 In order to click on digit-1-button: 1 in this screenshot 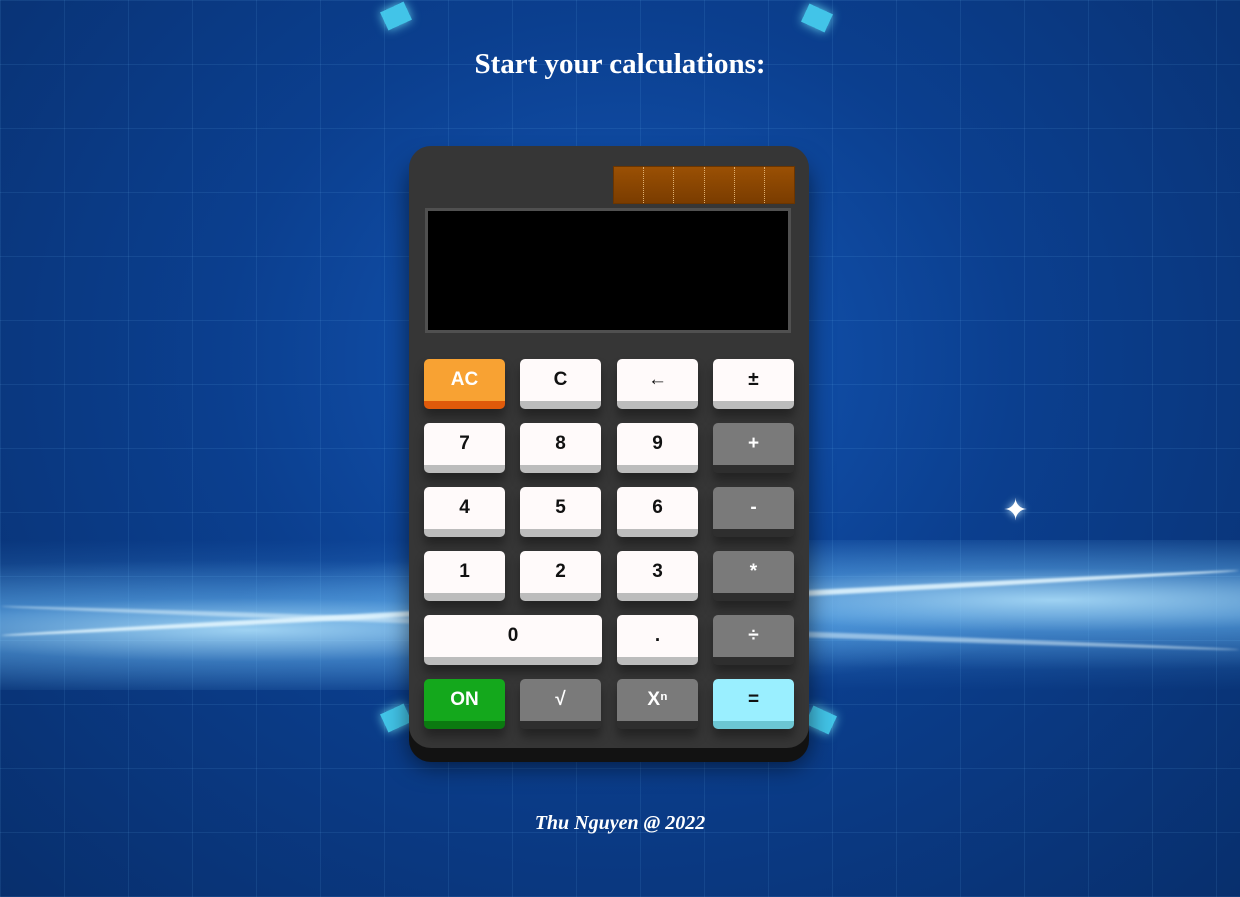, I will do `click(464, 576)`.